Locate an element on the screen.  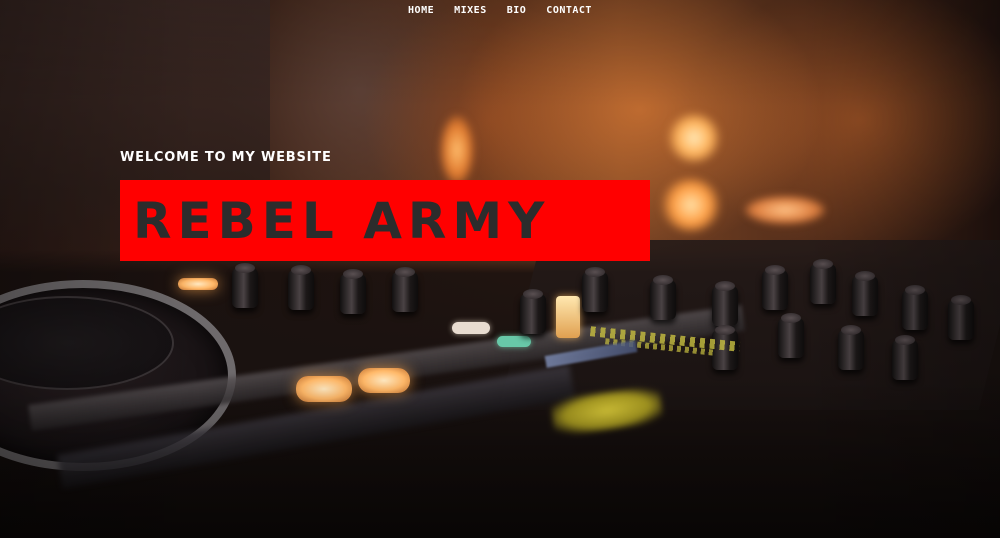
welcome-kicker: WELCOME TO MY WEBSITE is located at coordinates (226, 157).